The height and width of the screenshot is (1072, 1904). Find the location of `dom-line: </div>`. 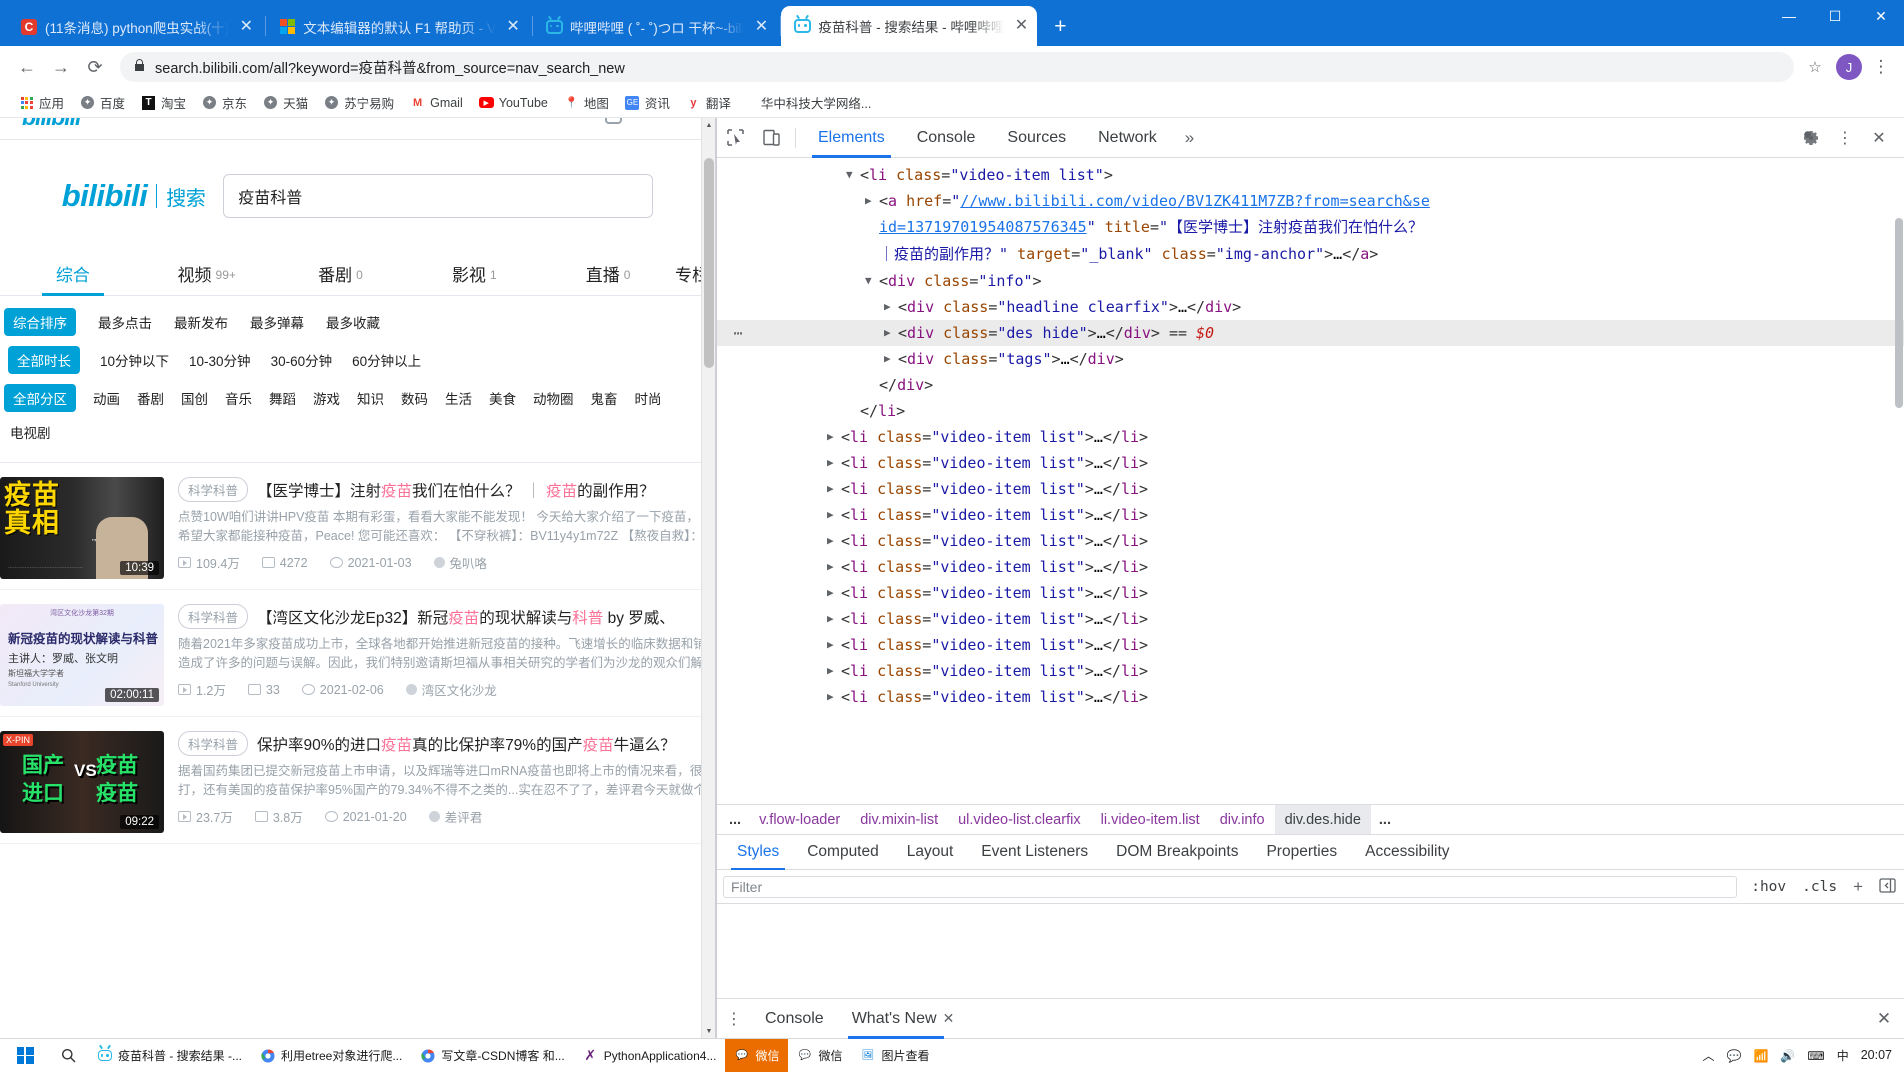

dom-line: </div> is located at coordinates (1310, 385).